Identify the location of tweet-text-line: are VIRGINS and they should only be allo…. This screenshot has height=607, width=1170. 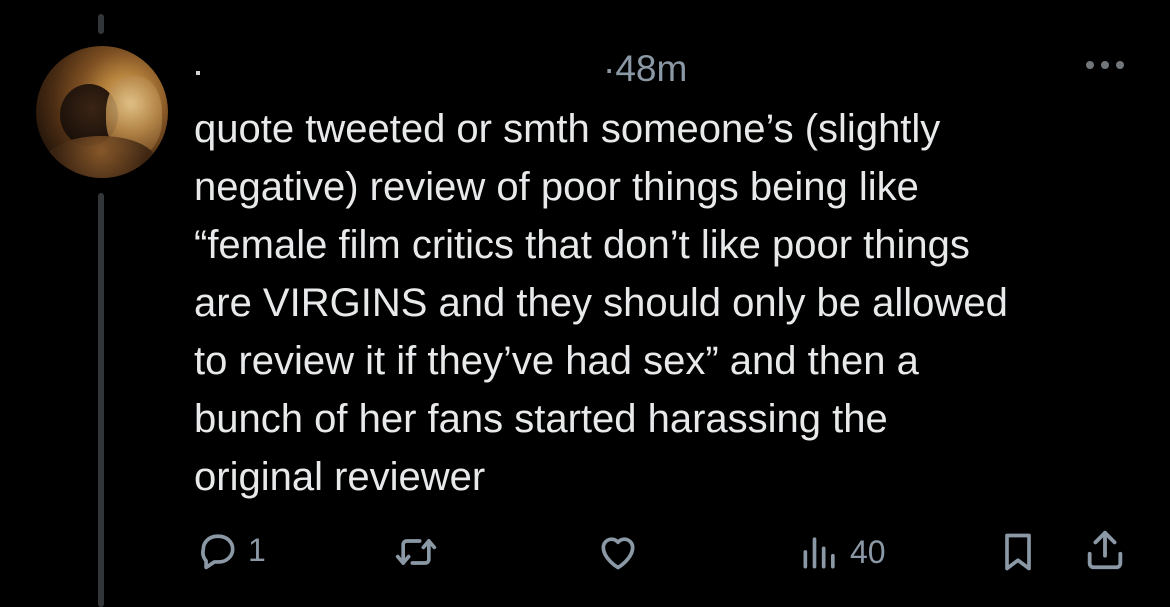
(601, 303).